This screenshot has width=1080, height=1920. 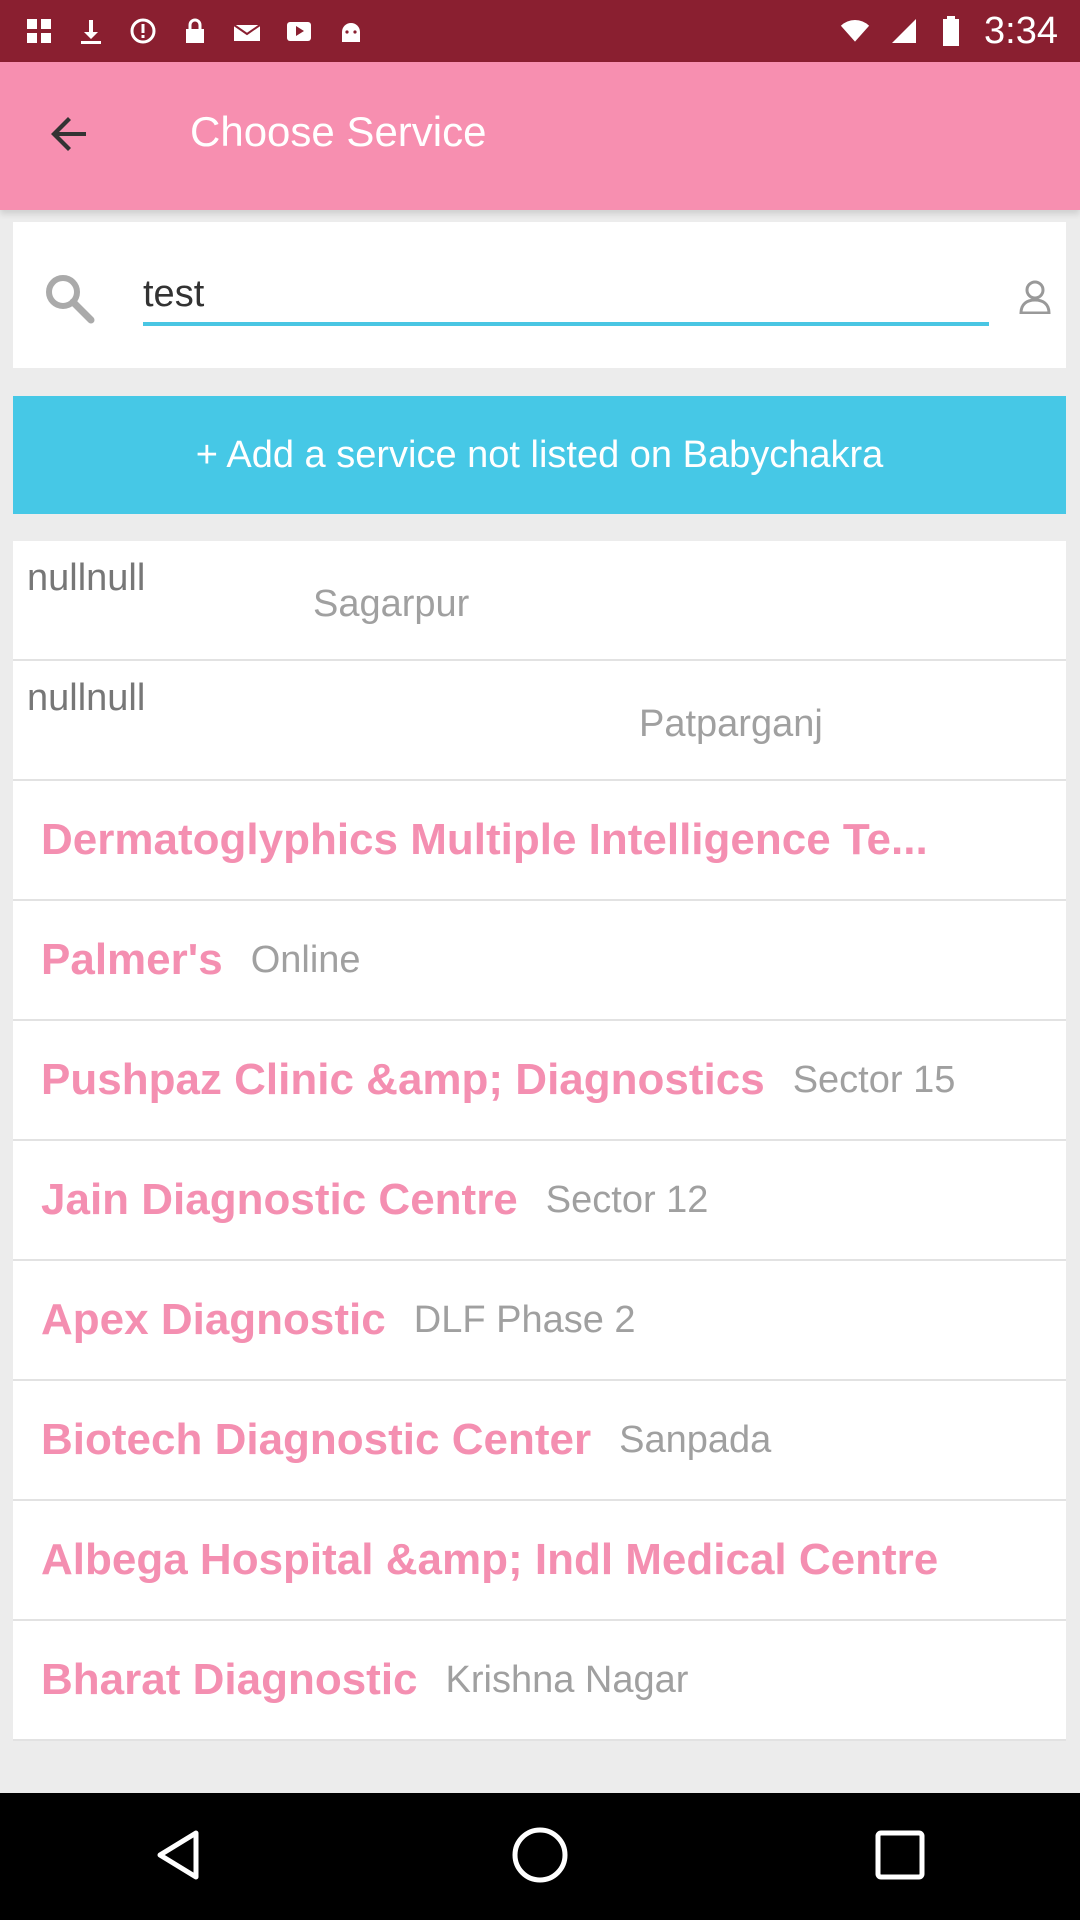 What do you see at coordinates (731, 724) in the screenshot?
I see `list-item-location: Patparganj` at bounding box center [731, 724].